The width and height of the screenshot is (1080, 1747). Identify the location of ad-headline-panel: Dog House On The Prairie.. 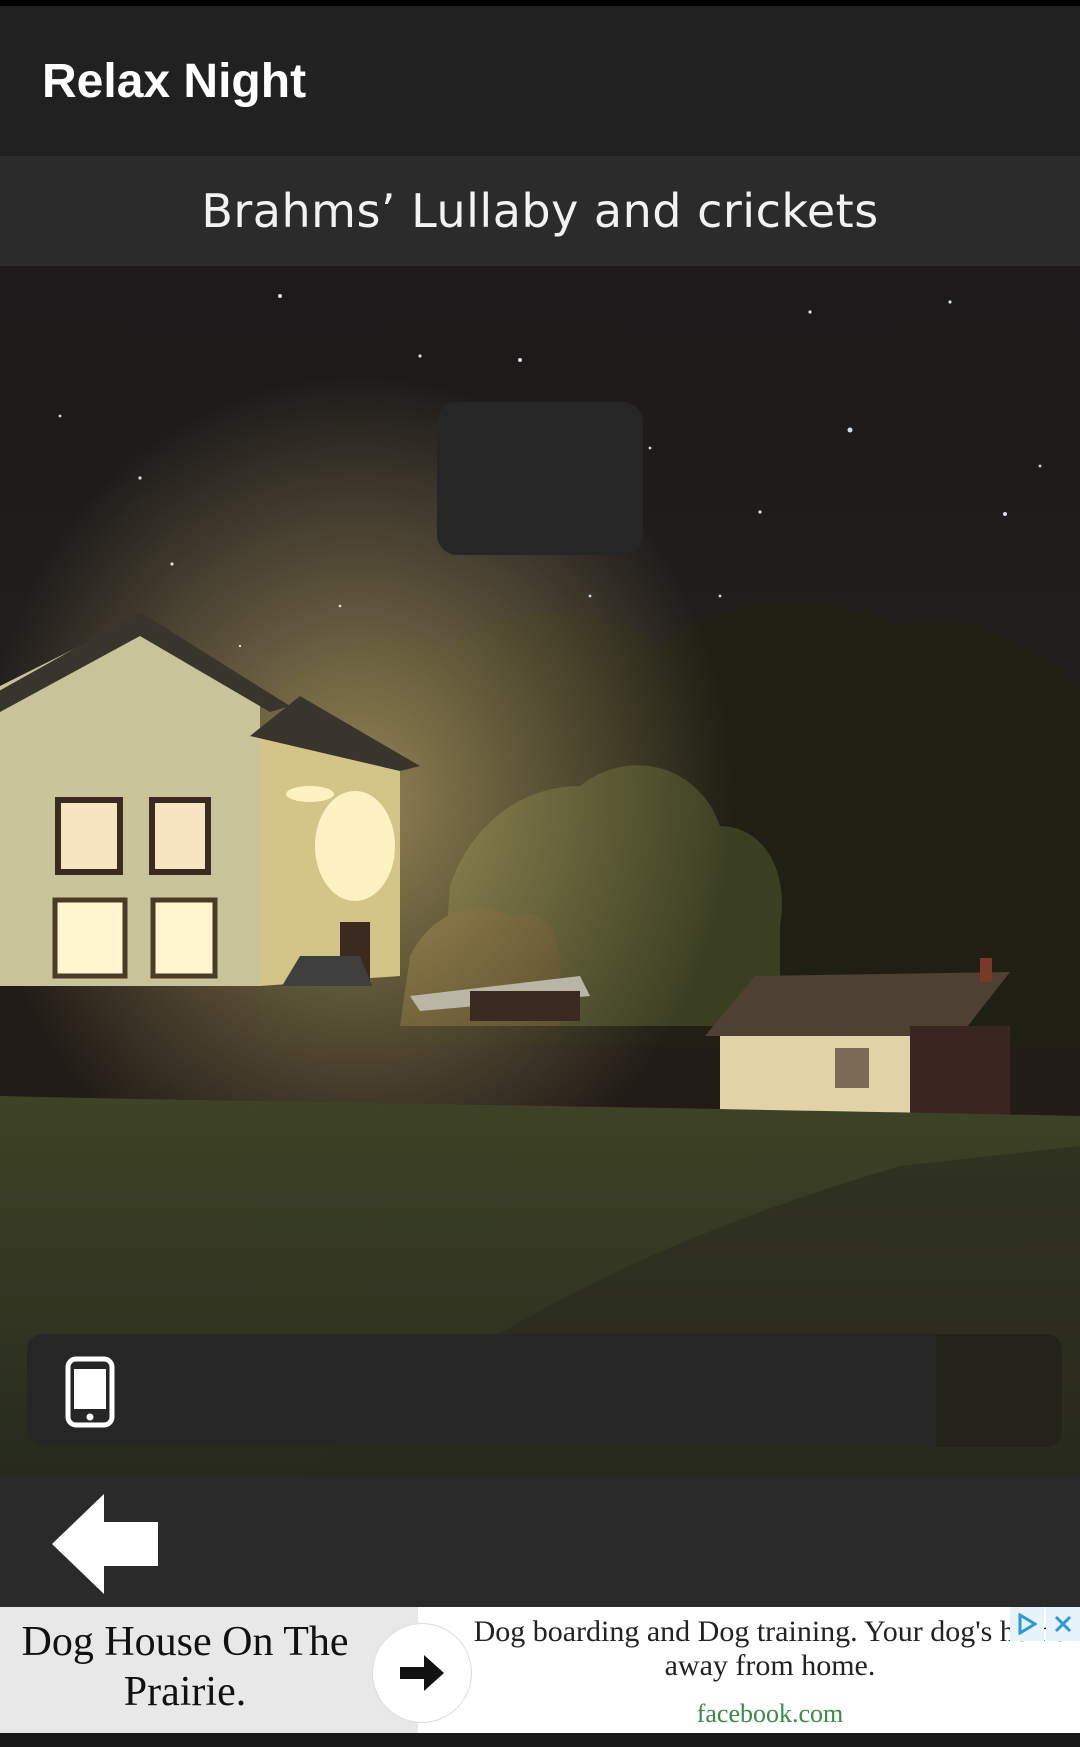
(209, 1670).